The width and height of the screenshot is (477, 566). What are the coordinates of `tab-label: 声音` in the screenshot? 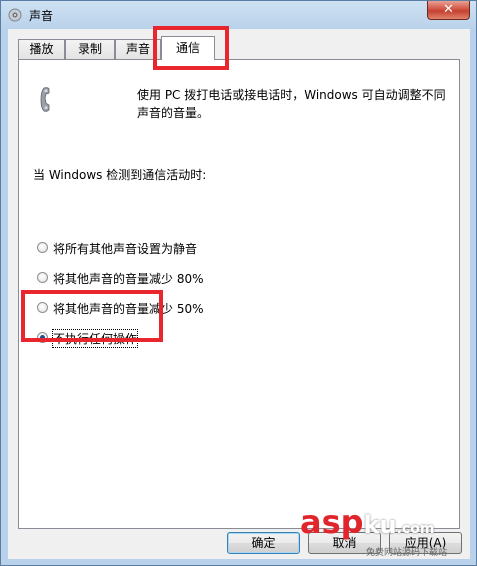 It's located at (137, 49).